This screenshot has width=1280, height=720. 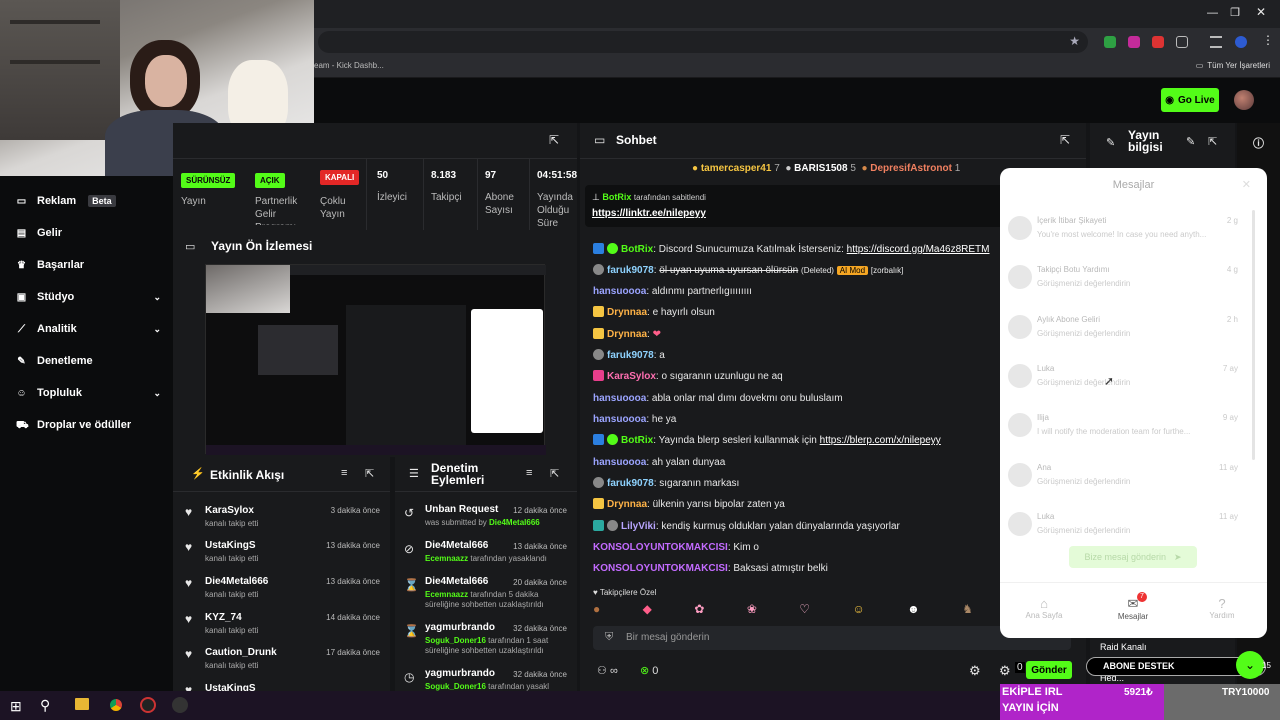 I want to click on points-icon: ⊗, so click(x=645, y=671).